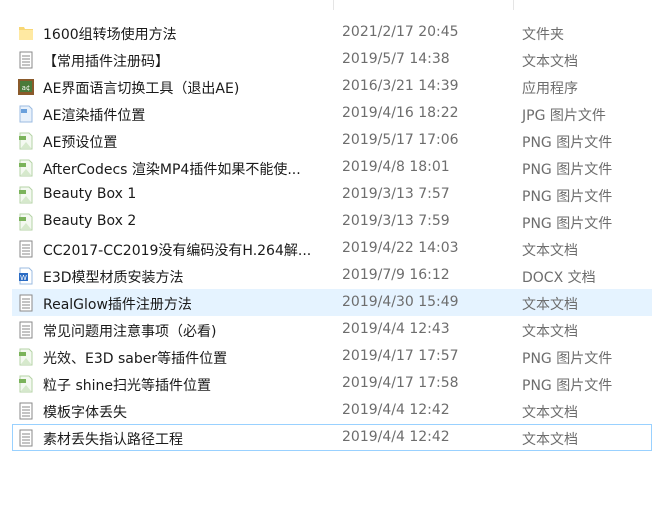 This screenshot has width=667, height=512. I want to click on svg-text: W, so click(23, 278).